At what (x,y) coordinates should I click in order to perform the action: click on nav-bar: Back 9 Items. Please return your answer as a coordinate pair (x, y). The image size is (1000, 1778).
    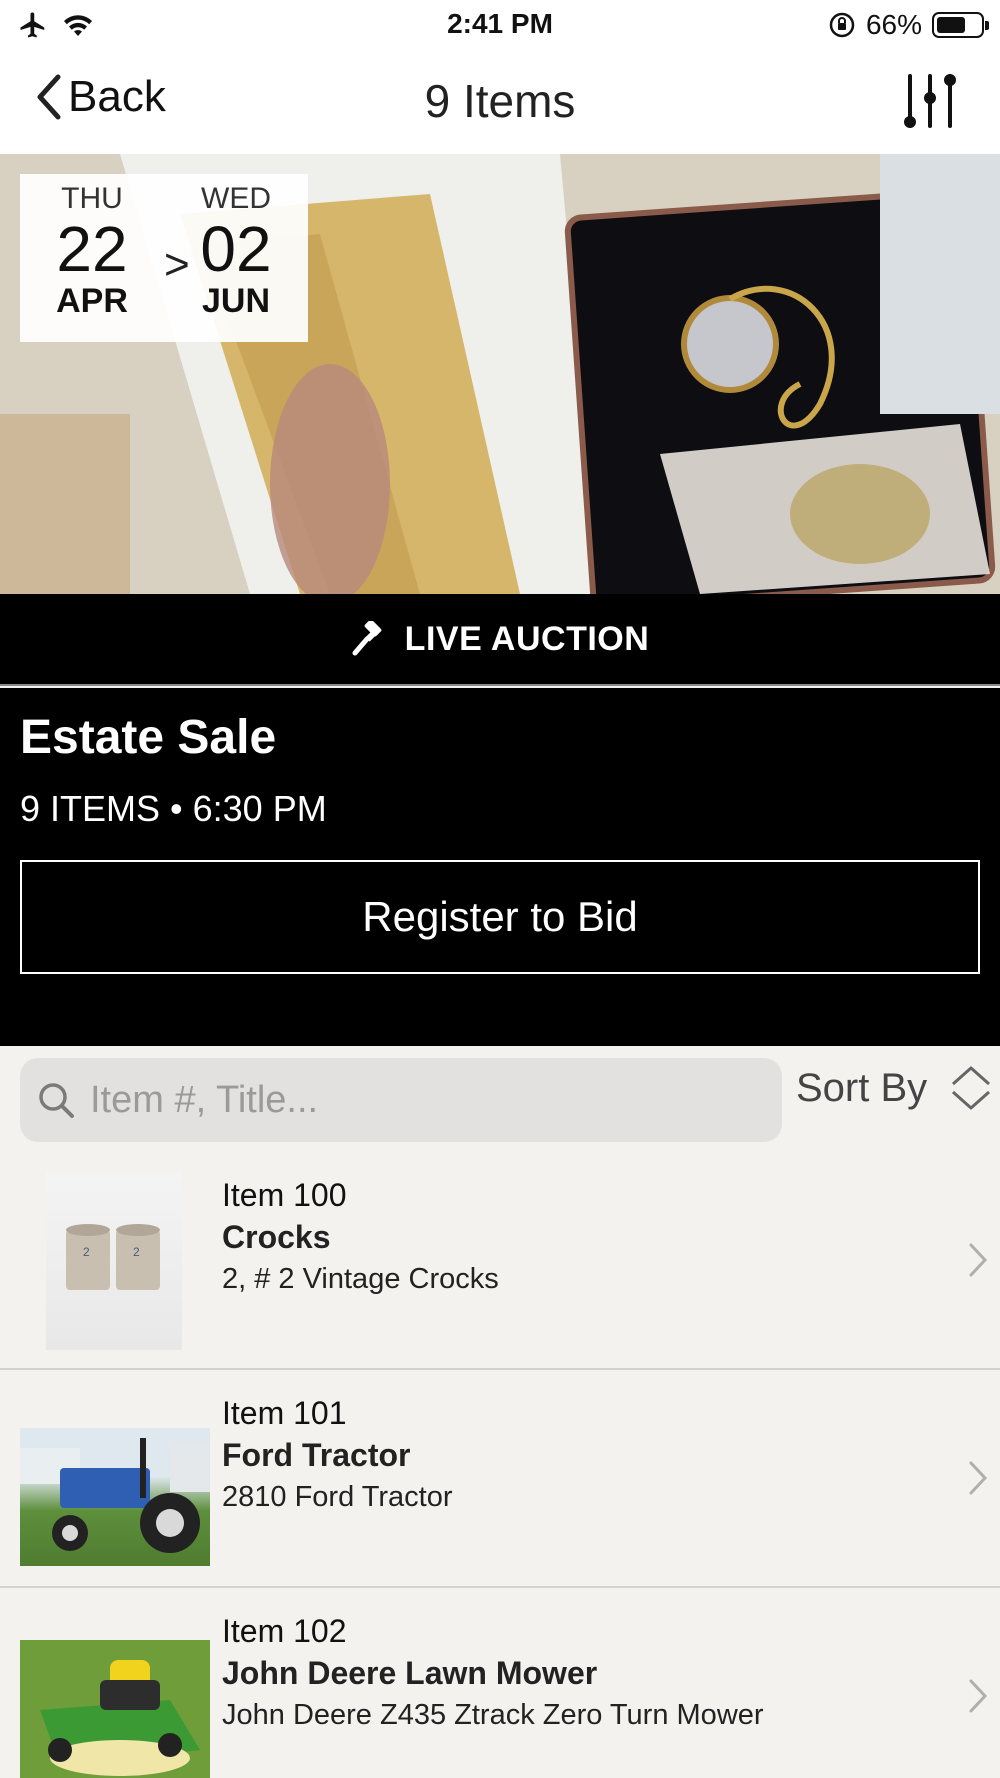
    Looking at the image, I should click on (500, 103).